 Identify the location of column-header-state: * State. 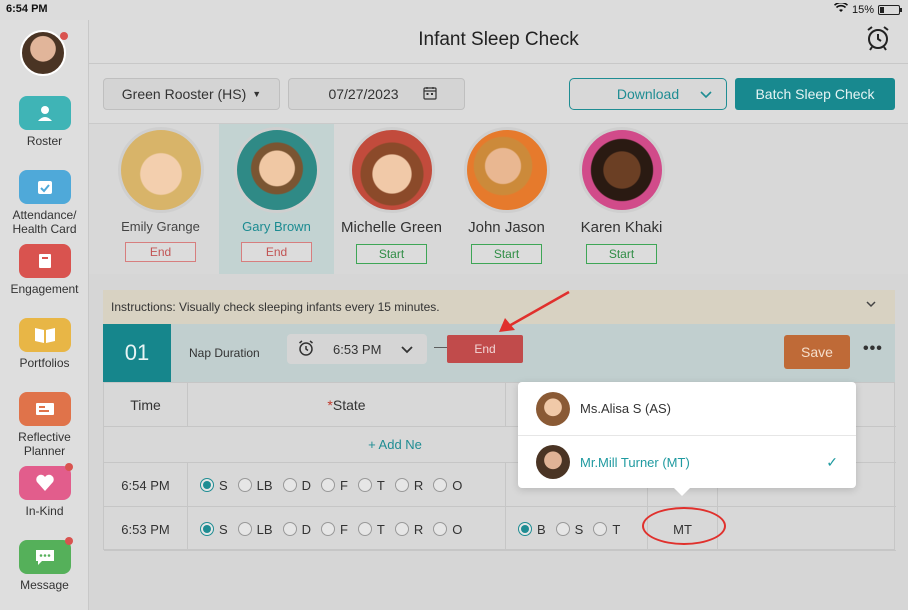
(347, 405).